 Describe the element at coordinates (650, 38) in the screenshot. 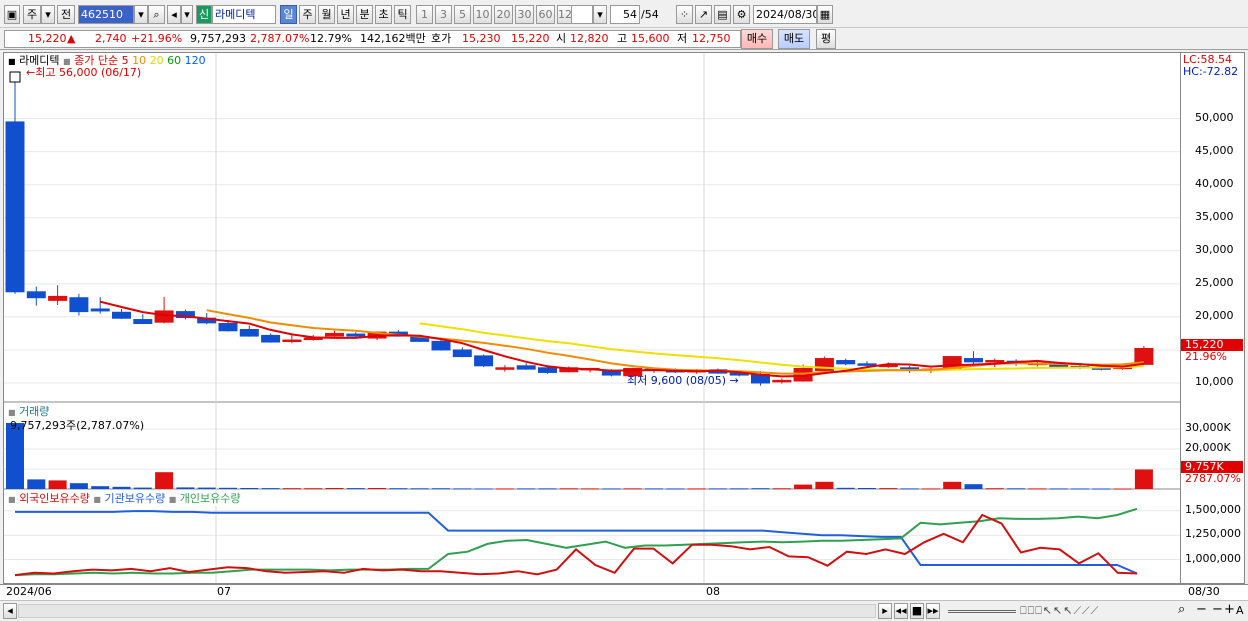

I see `high-price: 15,600` at that location.